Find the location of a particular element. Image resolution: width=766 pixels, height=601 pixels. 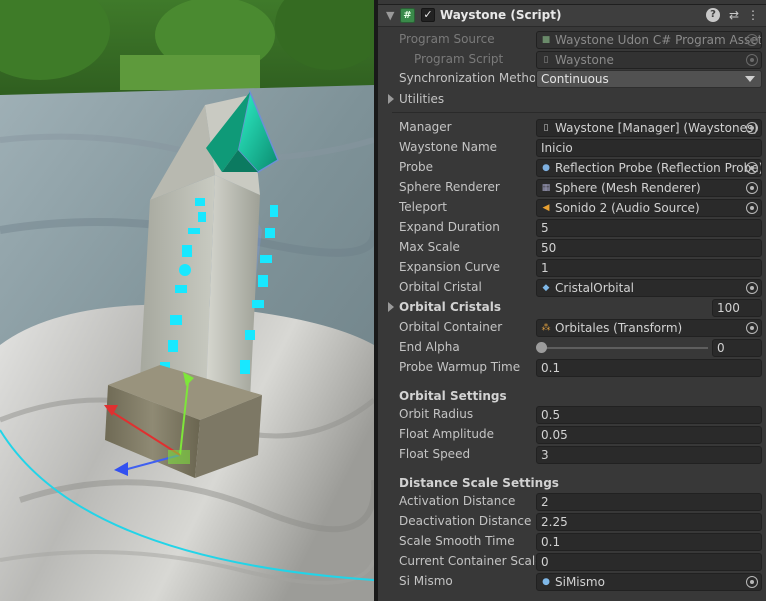

orbital-container-field: ⁂ Orbitales (Transform) is located at coordinates (649, 328).